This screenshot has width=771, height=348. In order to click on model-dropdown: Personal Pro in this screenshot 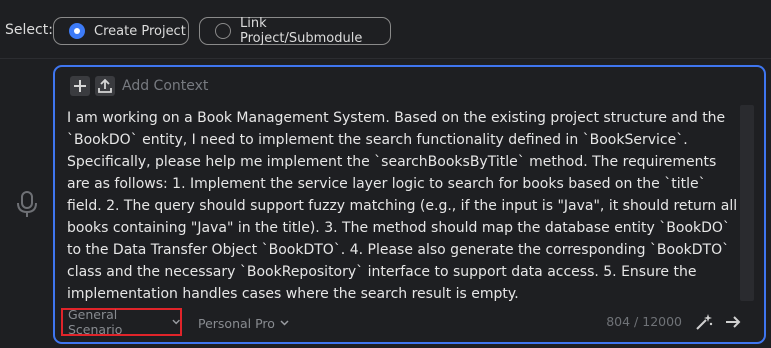, I will do `click(243, 323)`.